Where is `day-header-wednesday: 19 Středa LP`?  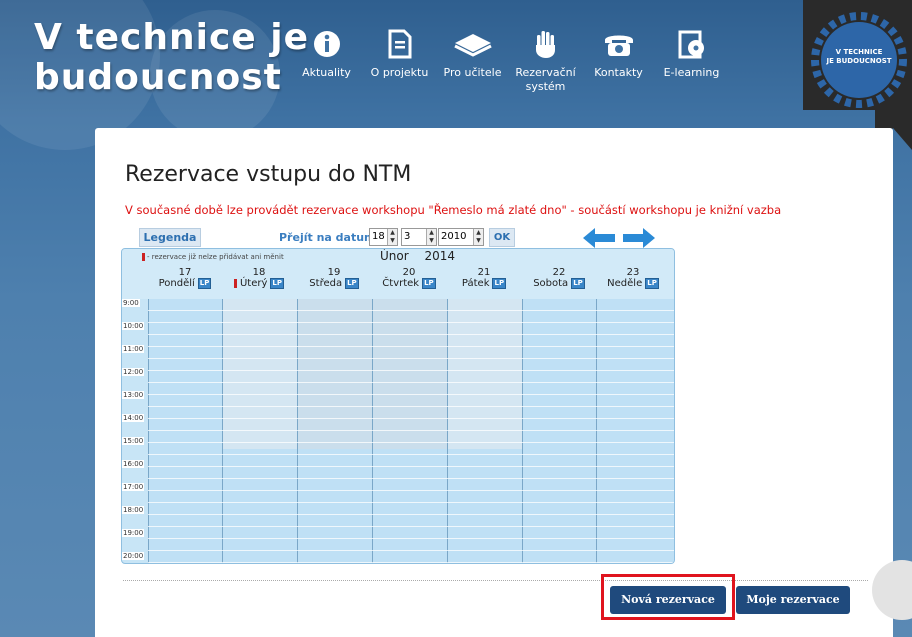 day-header-wednesday: 19 Středa LP is located at coordinates (334, 278).